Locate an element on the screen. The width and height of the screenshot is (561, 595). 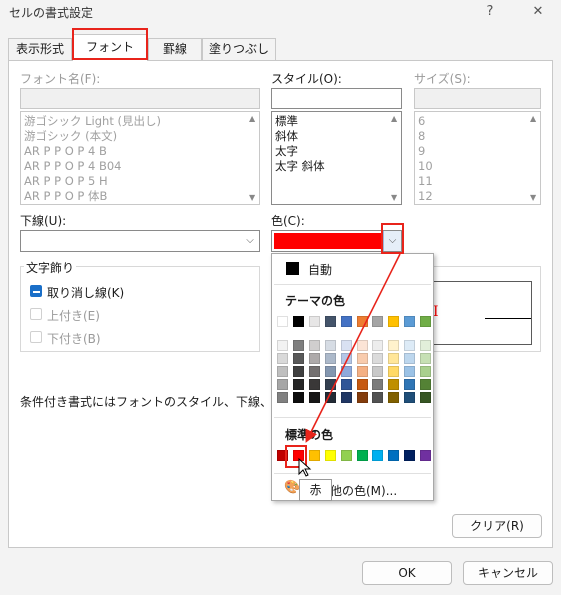
color-tooltip: 赤 is located at coordinates (315, 490).